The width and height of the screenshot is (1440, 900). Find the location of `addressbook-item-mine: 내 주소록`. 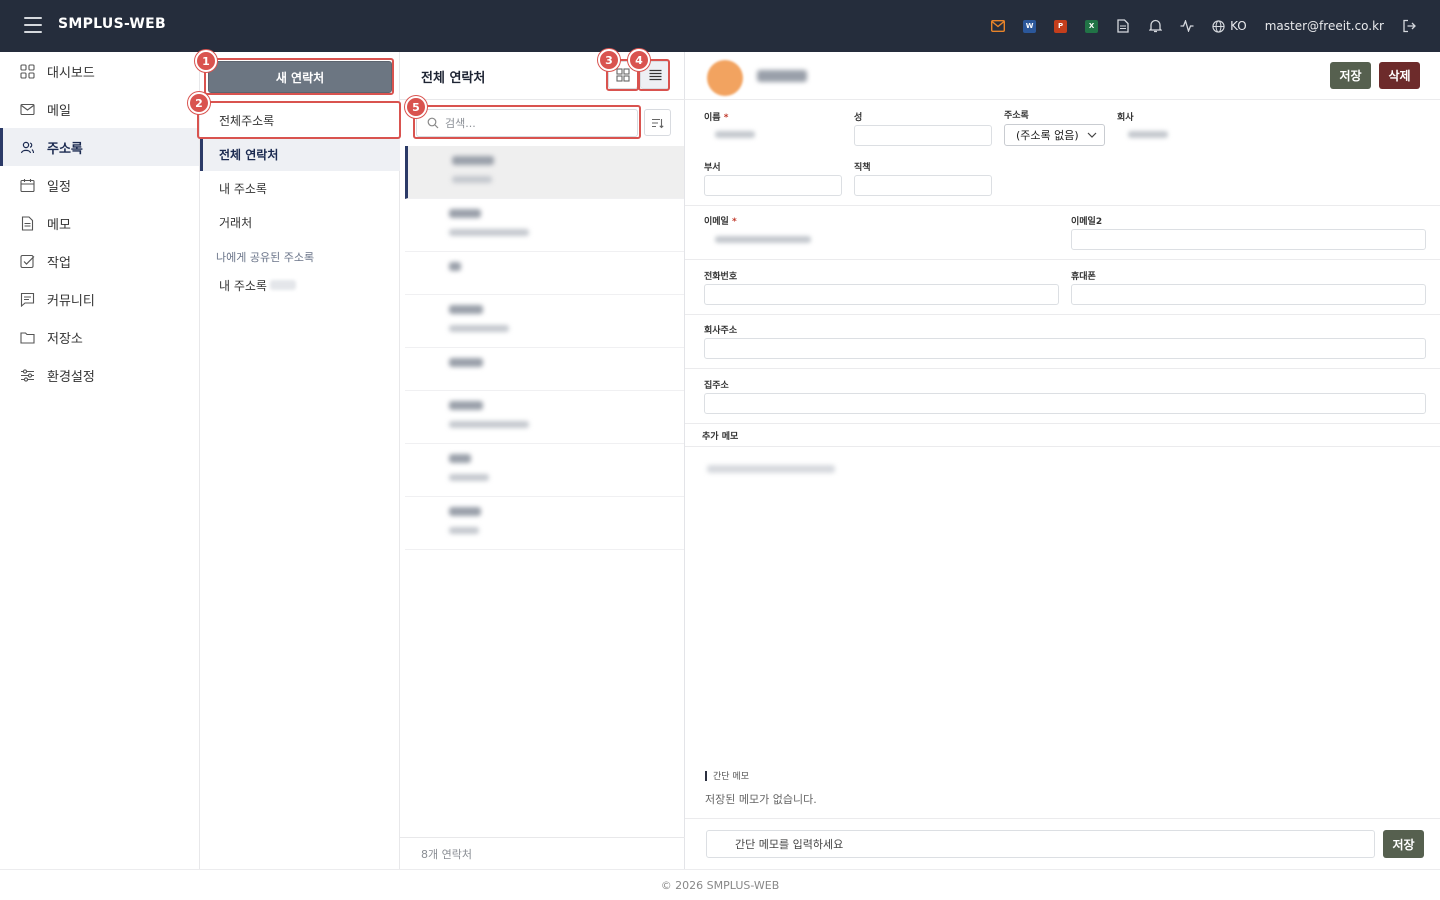

addressbook-item-mine: 내 주소록 is located at coordinates (300, 188).